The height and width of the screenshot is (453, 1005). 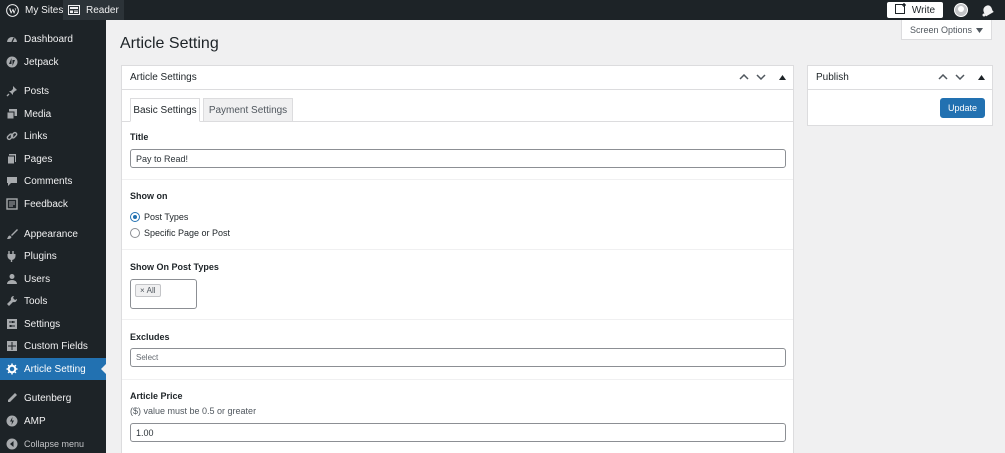 I want to click on postbox-header: Article Settings, so click(x=457, y=78).